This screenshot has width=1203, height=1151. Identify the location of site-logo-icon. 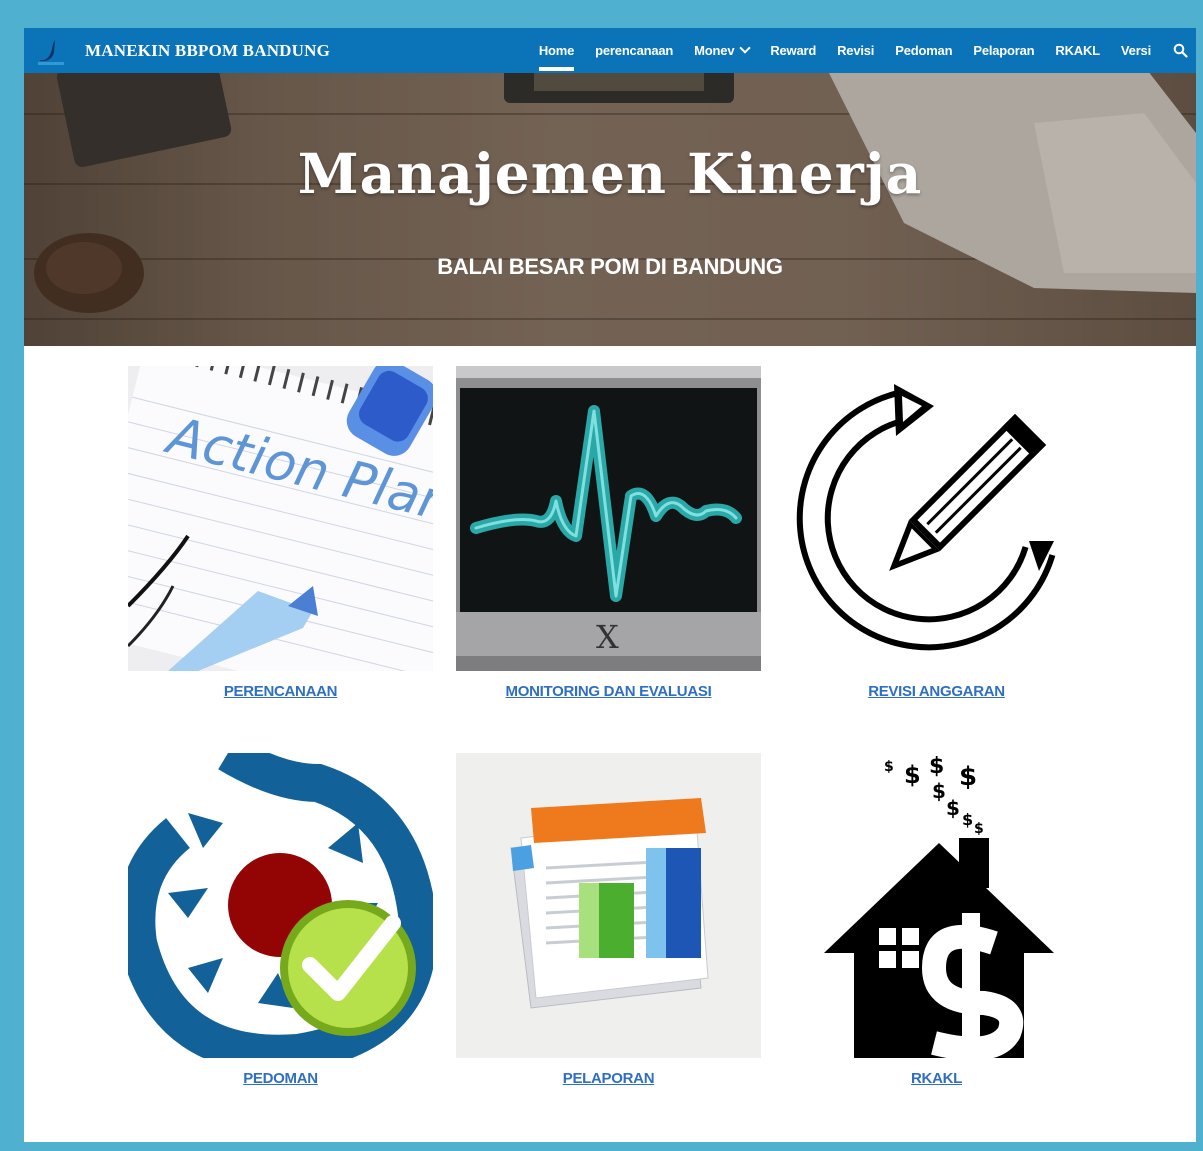
(51, 51).